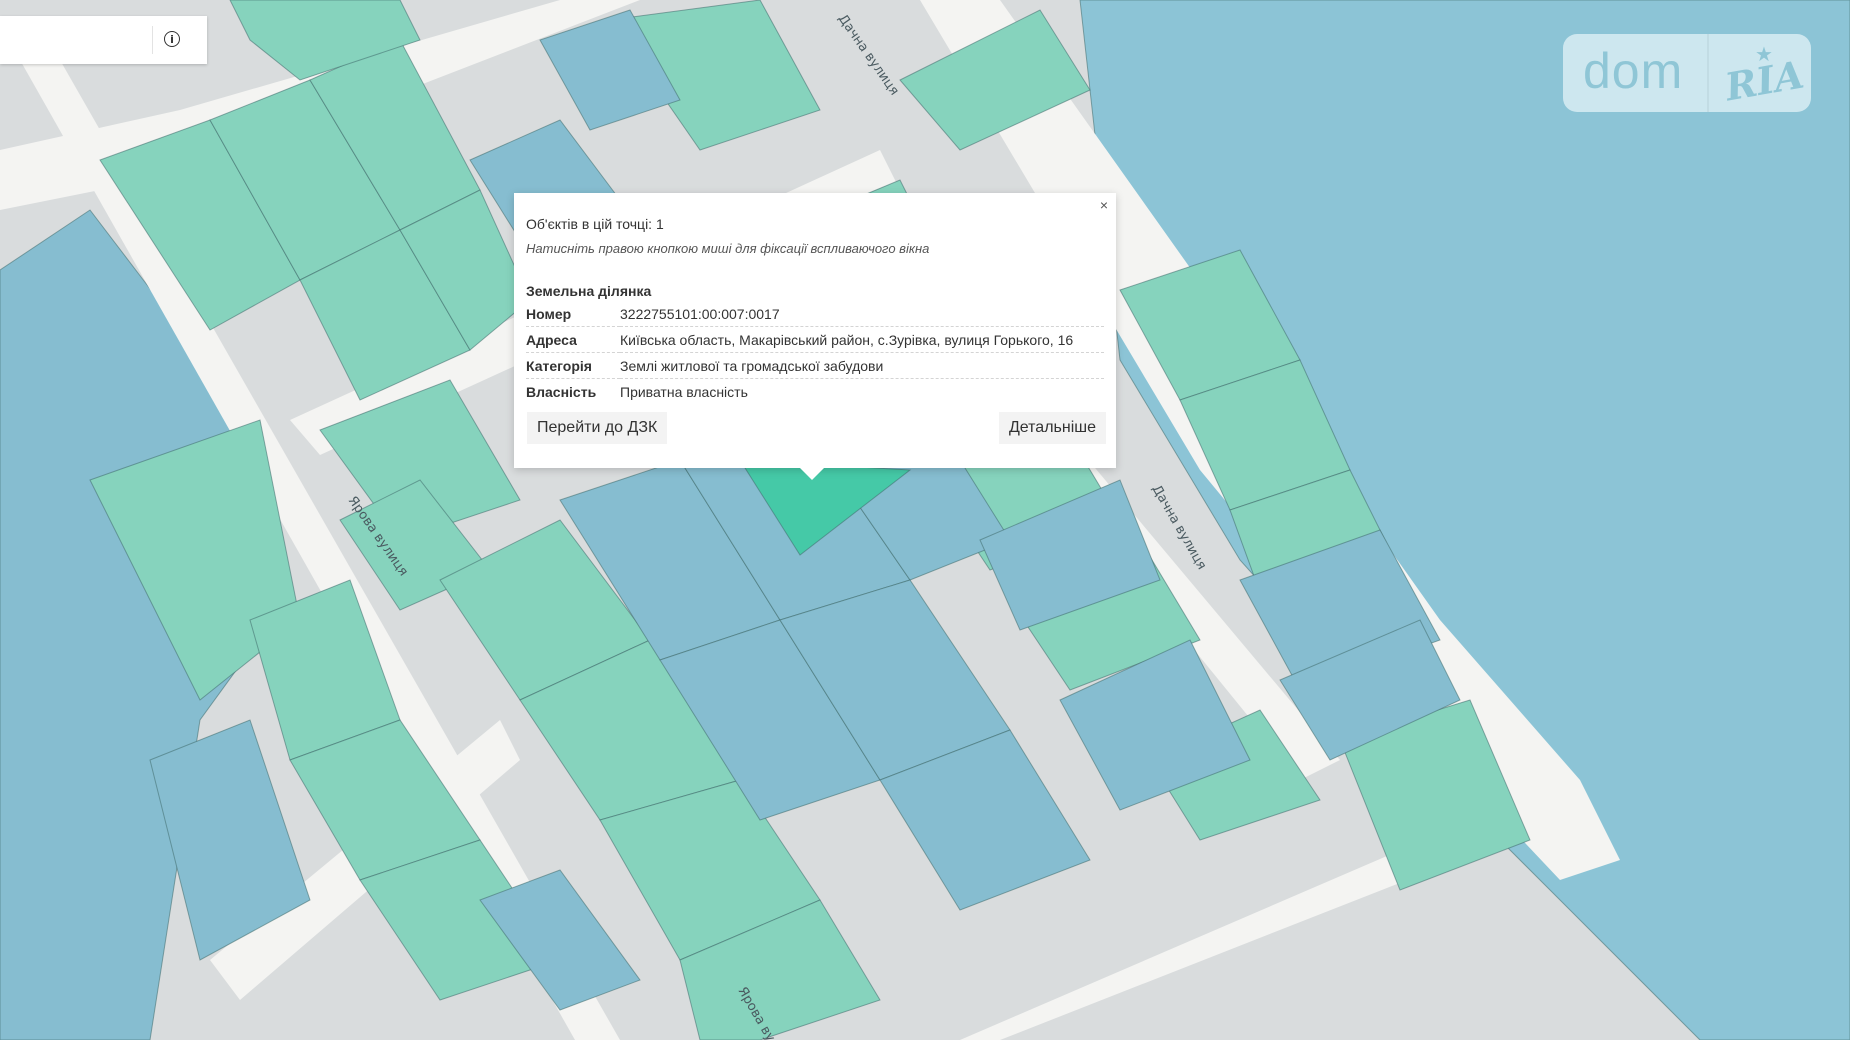 This screenshot has height=1040, width=1850. Describe the element at coordinates (1687, 73) in the screenshot. I see `logo: dom ★ RIA` at that location.